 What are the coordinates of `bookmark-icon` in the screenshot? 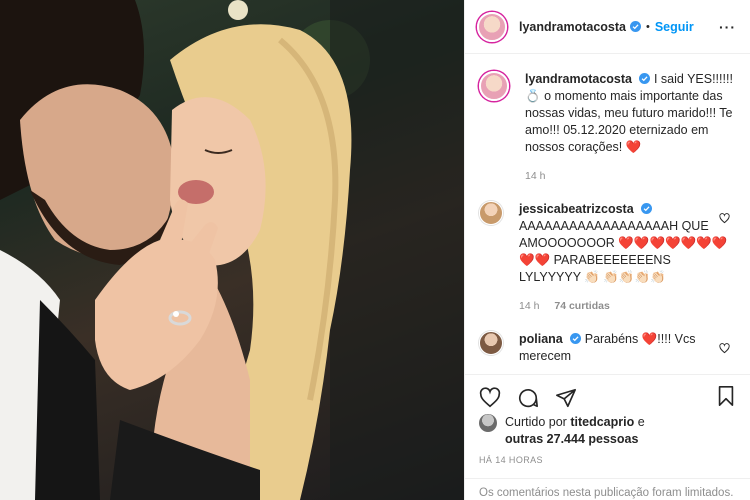 It's located at (726, 397).